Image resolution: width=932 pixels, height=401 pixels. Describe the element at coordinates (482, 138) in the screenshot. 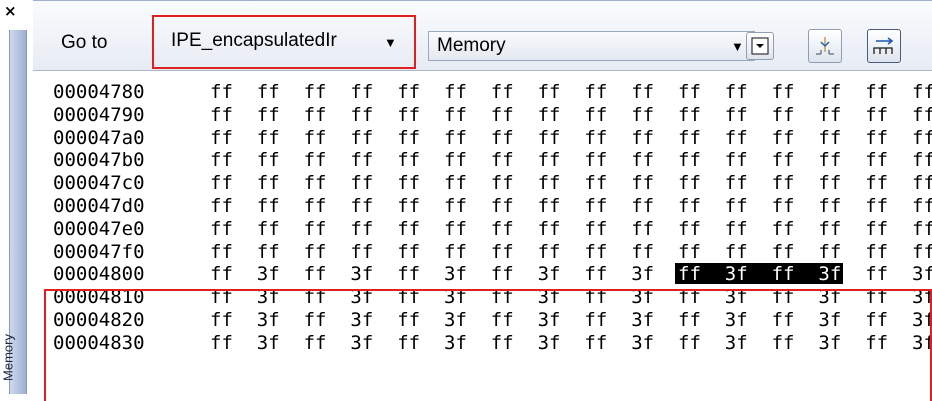

I see `memory-row: 000047a0 ff ff ff ff ff ff ff ff ff ff ff ff ff ff ff ff` at that location.